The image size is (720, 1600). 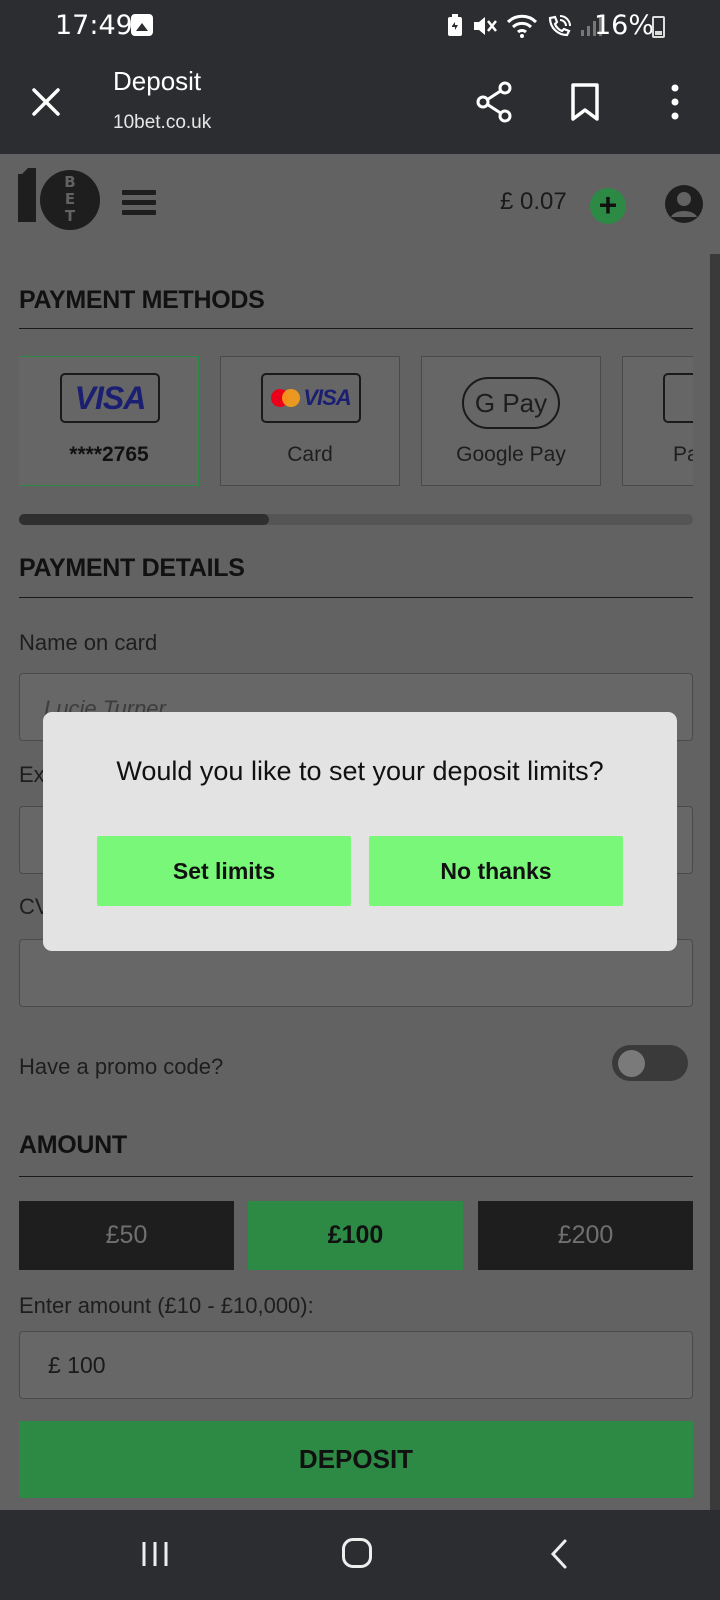 I want to click on 10bet-logo: B E T, so click(x=60, y=201).